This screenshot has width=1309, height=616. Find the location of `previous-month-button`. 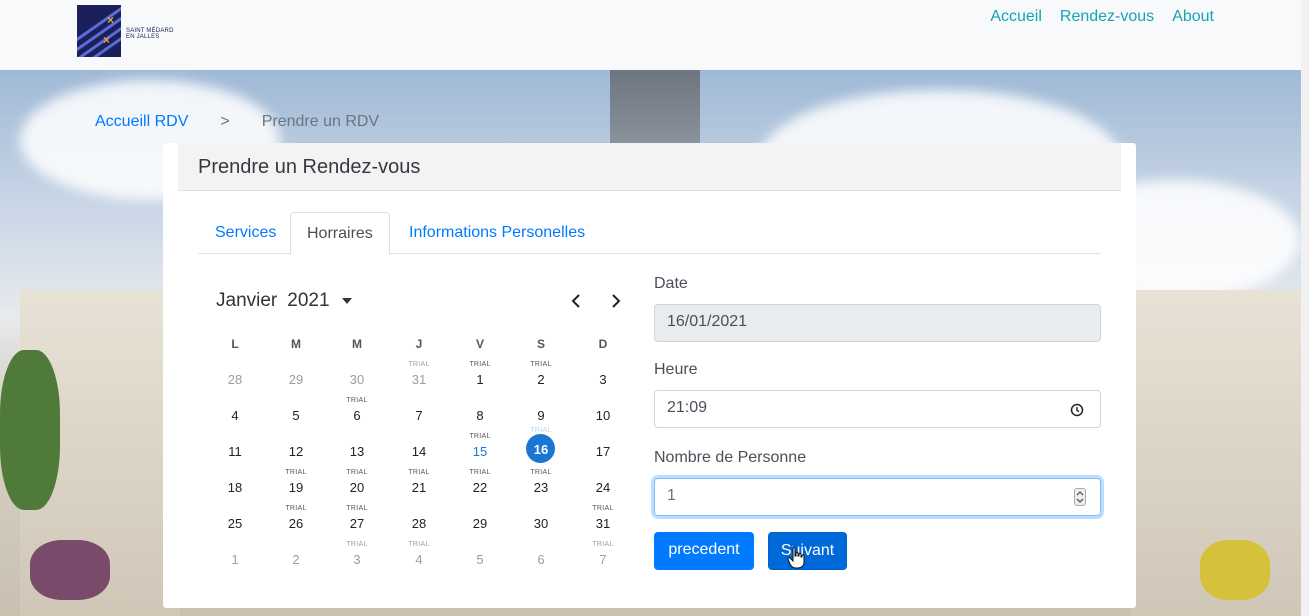

previous-month-button is located at coordinates (576, 301).